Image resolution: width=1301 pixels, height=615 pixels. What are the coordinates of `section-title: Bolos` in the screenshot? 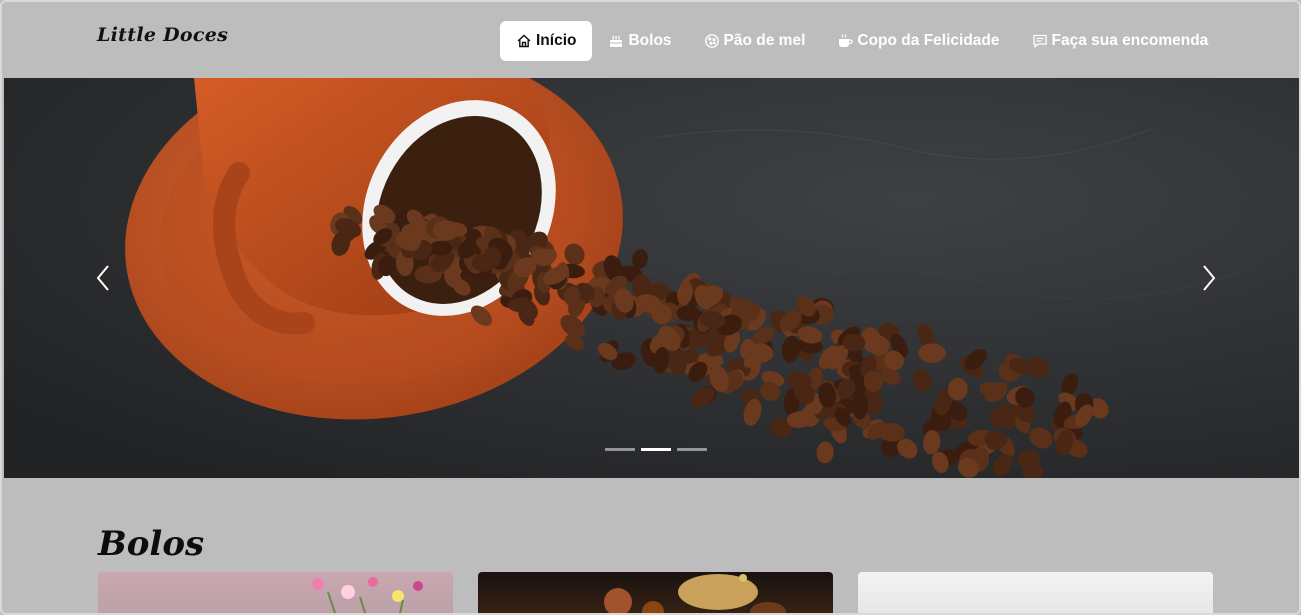 It's located at (151, 544).